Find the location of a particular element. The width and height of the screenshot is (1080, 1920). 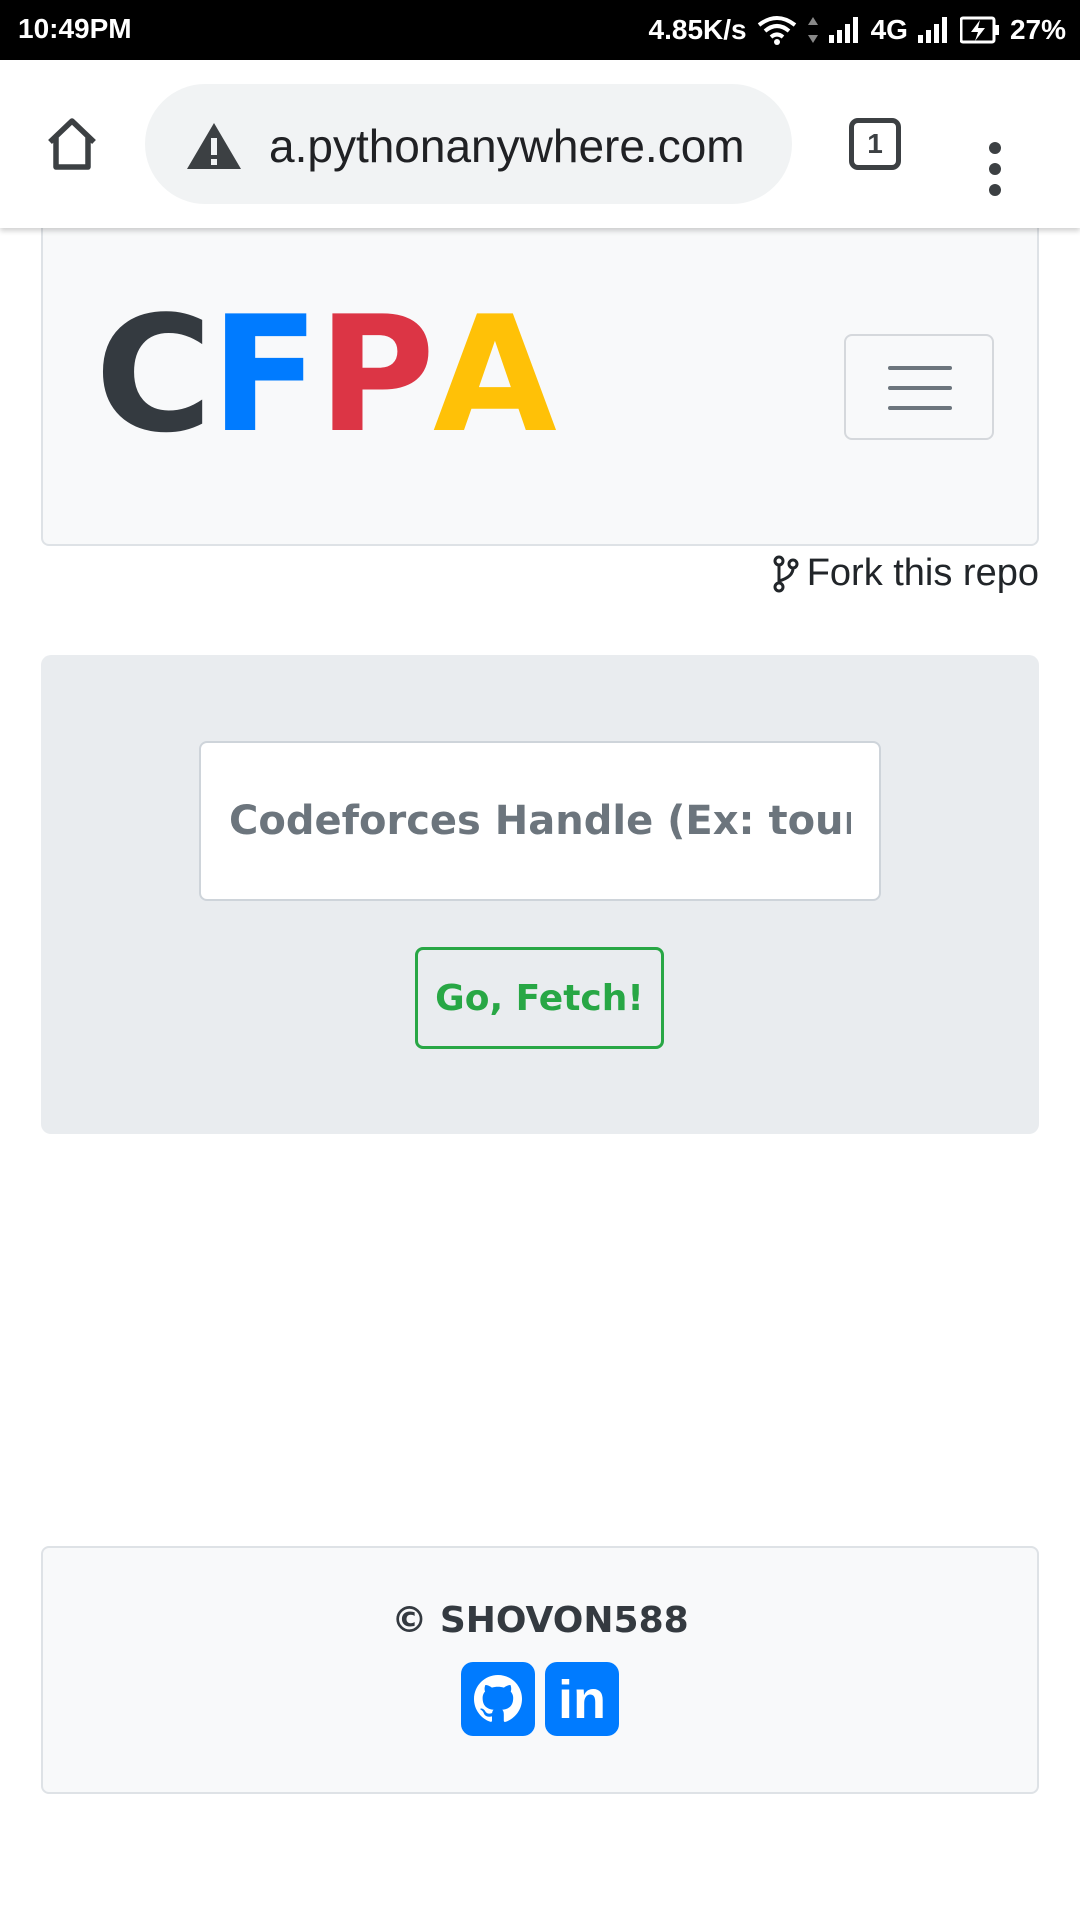

fork-repo-link: Fork this repo is located at coordinates (906, 573).